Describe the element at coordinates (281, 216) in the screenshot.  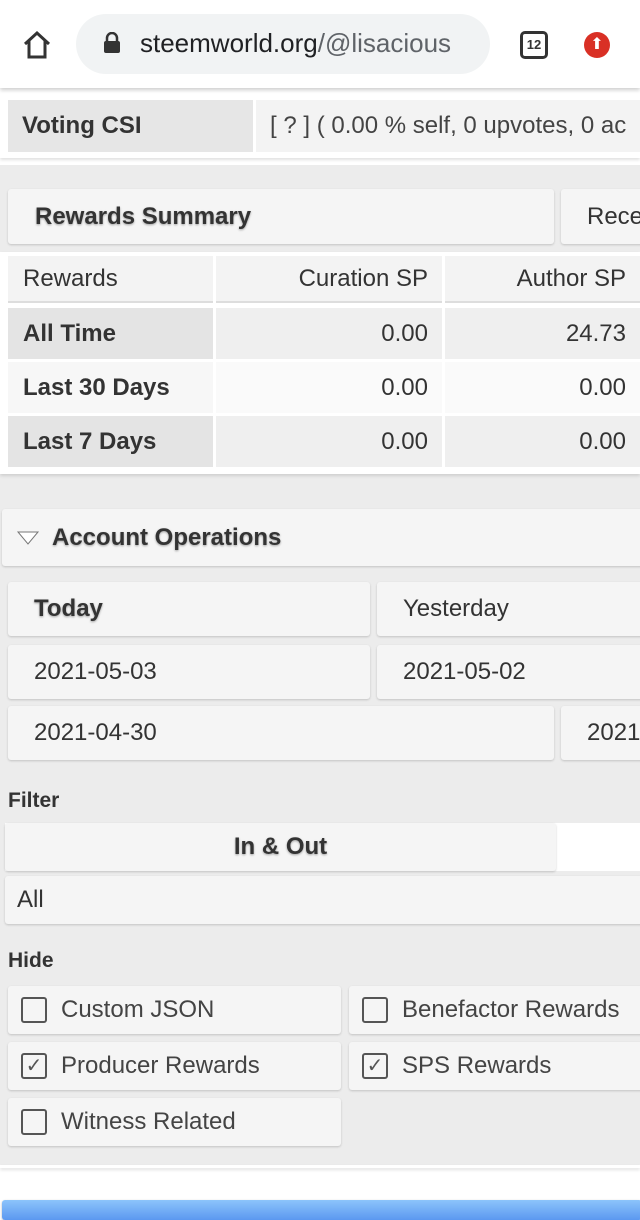
I see `tab-rewards-summary: Rewards Summary` at that location.